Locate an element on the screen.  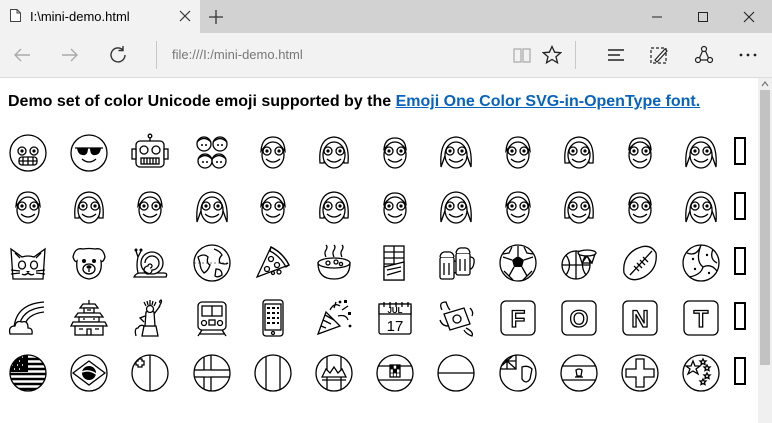
emoji-chocolate-bar is located at coordinates (394, 263).